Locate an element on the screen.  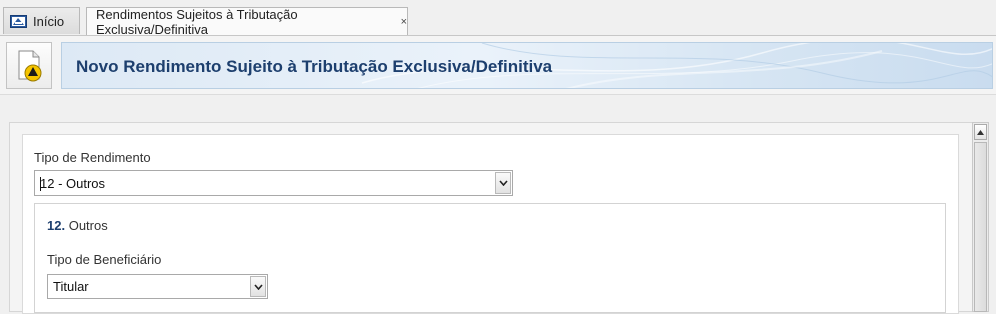
section-number: 12. is located at coordinates (56, 225).